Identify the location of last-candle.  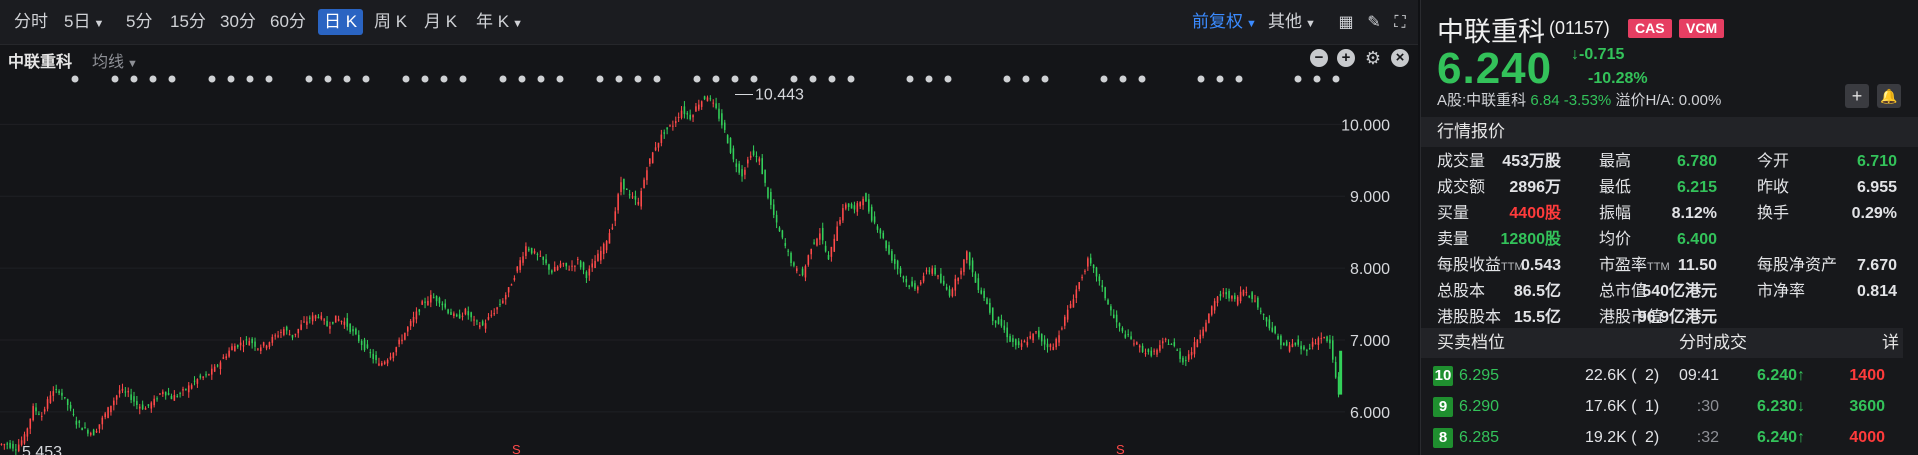
(1341, 372).